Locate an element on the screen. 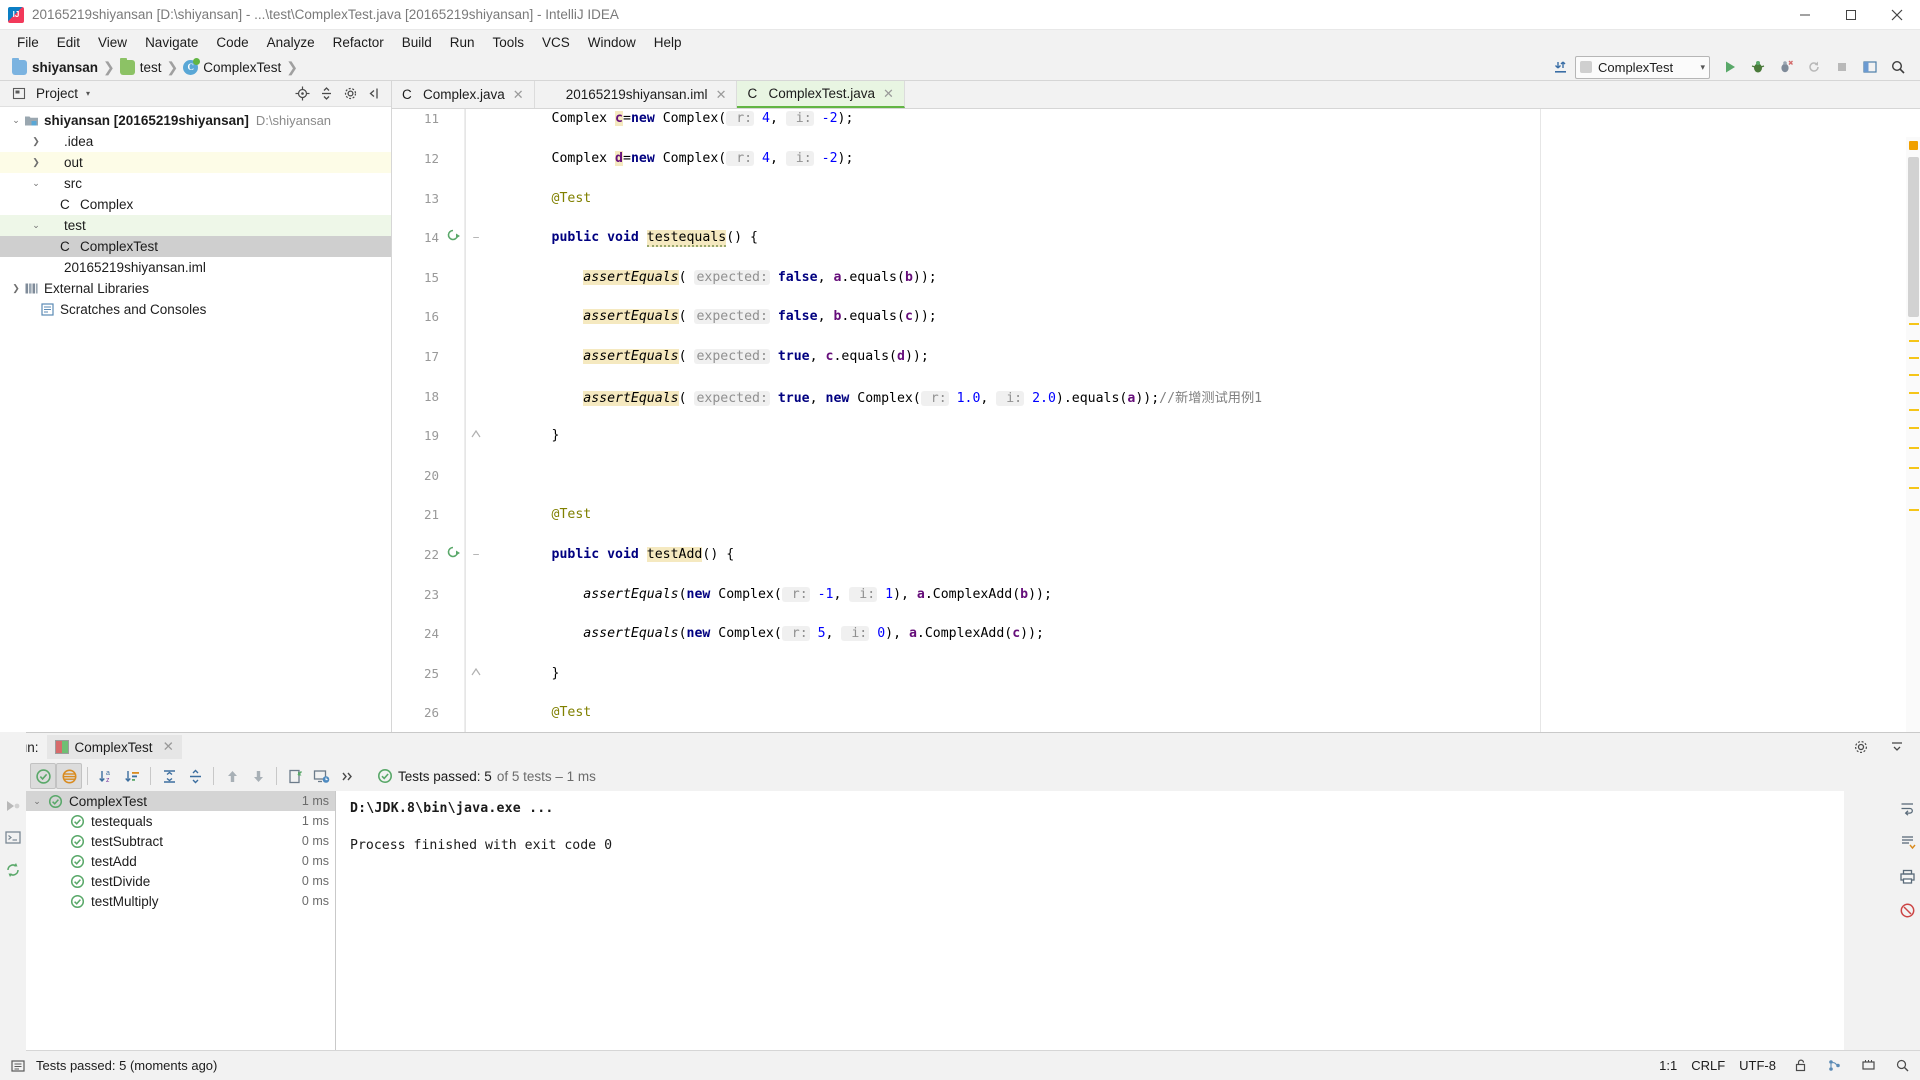 The height and width of the screenshot is (1080, 1920). tab-iml-file: 20165219shiyansan.iml ✕ is located at coordinates (636, 94).